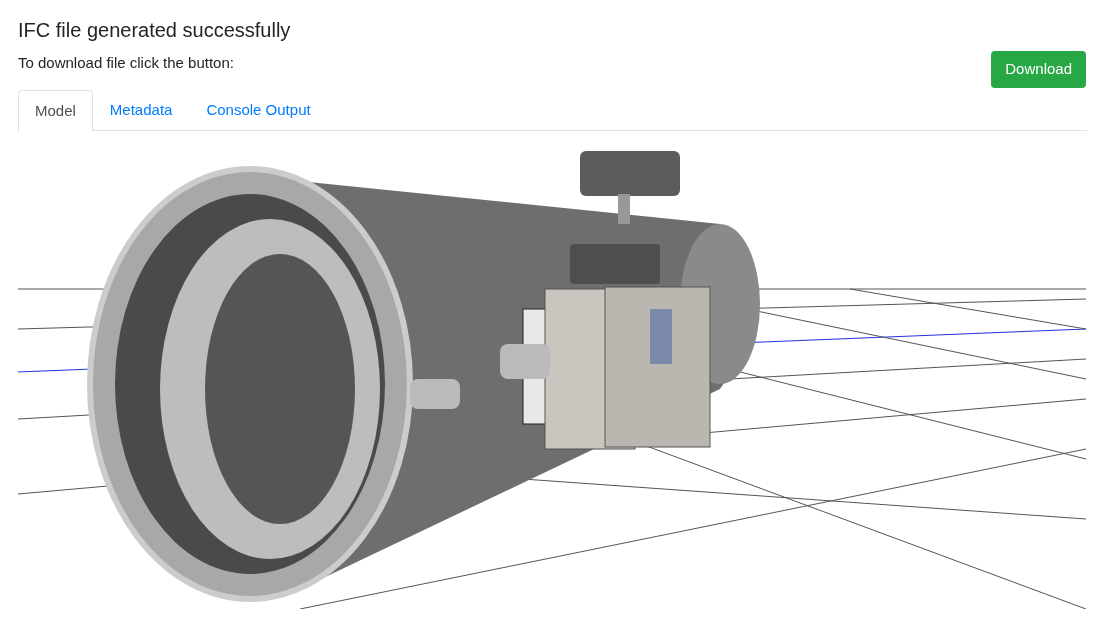 The width and height of the screenshot is (1105, 622). Describe the element at coordinates (258, 110) in the screenshot. I see `tab: Console Output` at that location.